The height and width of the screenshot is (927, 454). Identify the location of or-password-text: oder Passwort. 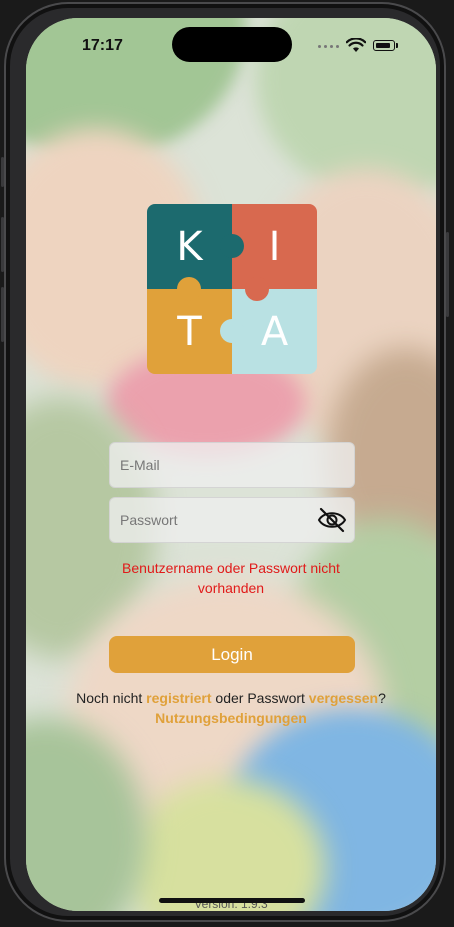
(260, 698).